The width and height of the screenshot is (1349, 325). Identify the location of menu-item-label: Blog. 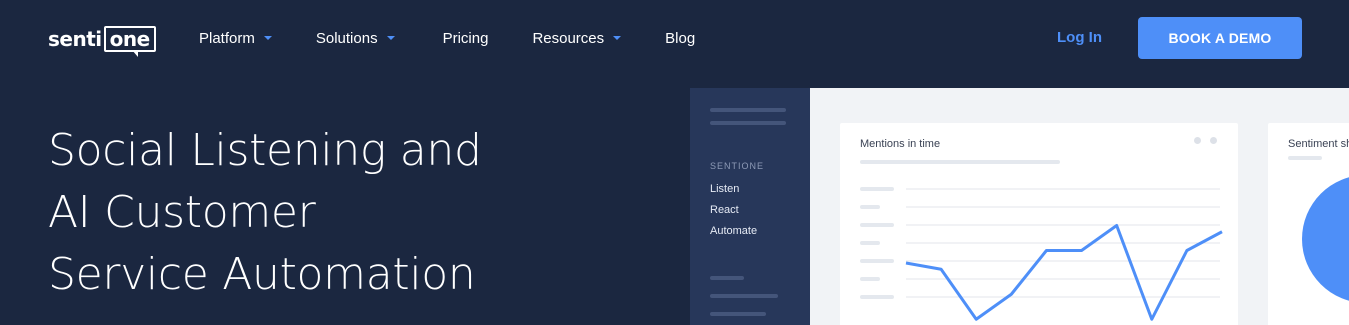
(680, 38).